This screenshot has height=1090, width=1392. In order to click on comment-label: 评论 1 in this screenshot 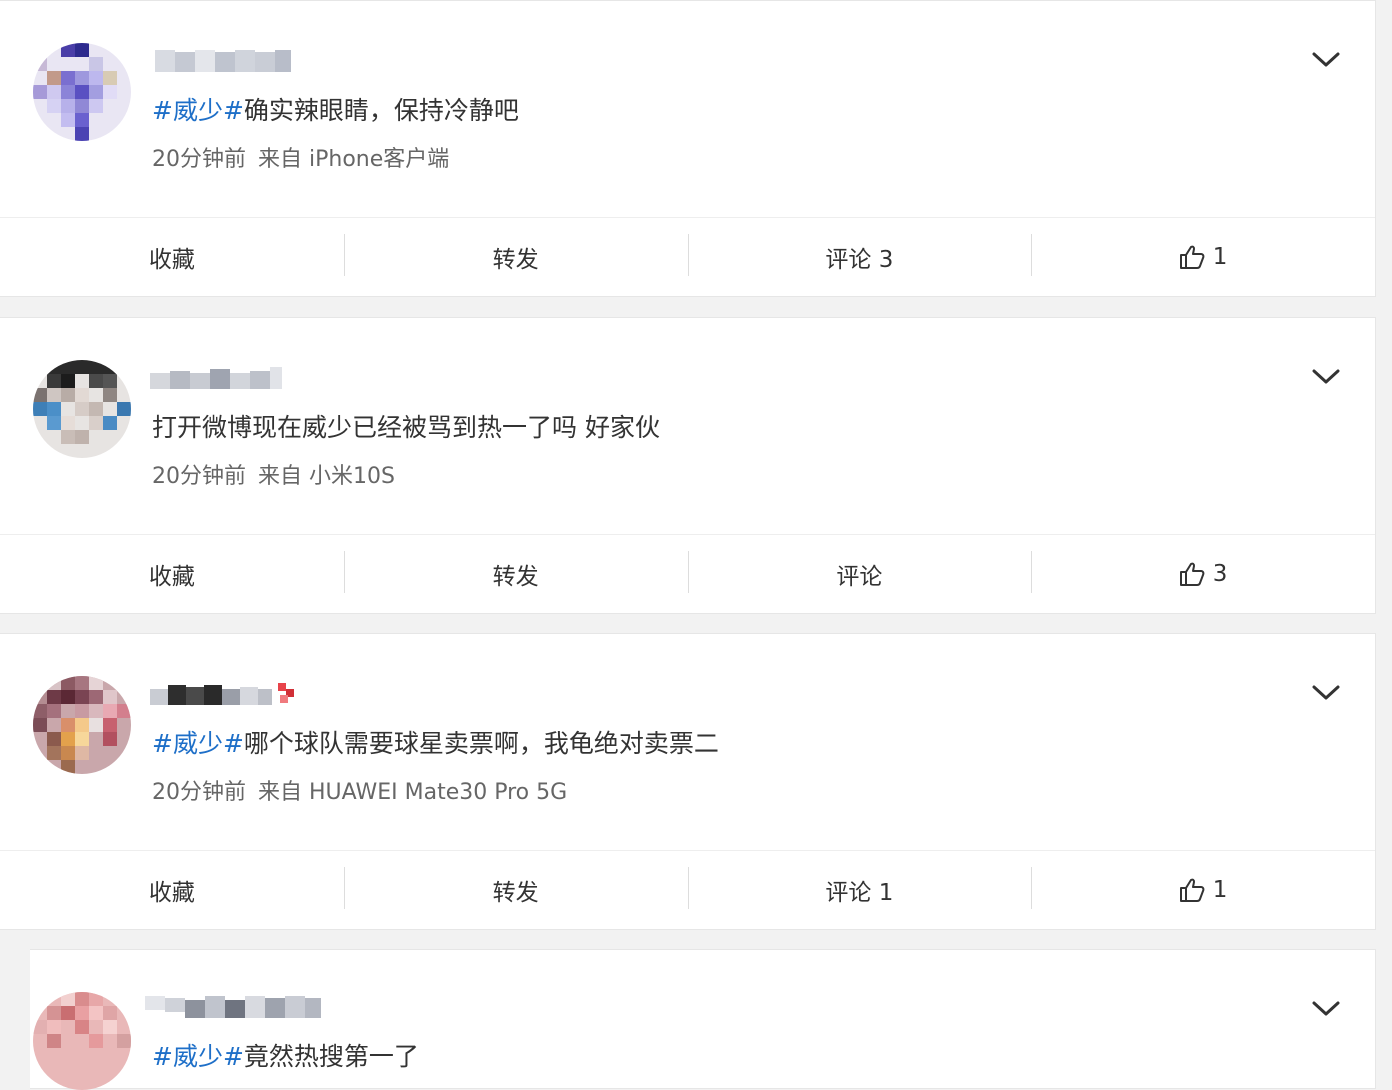, I will do `click(859, 892)`.